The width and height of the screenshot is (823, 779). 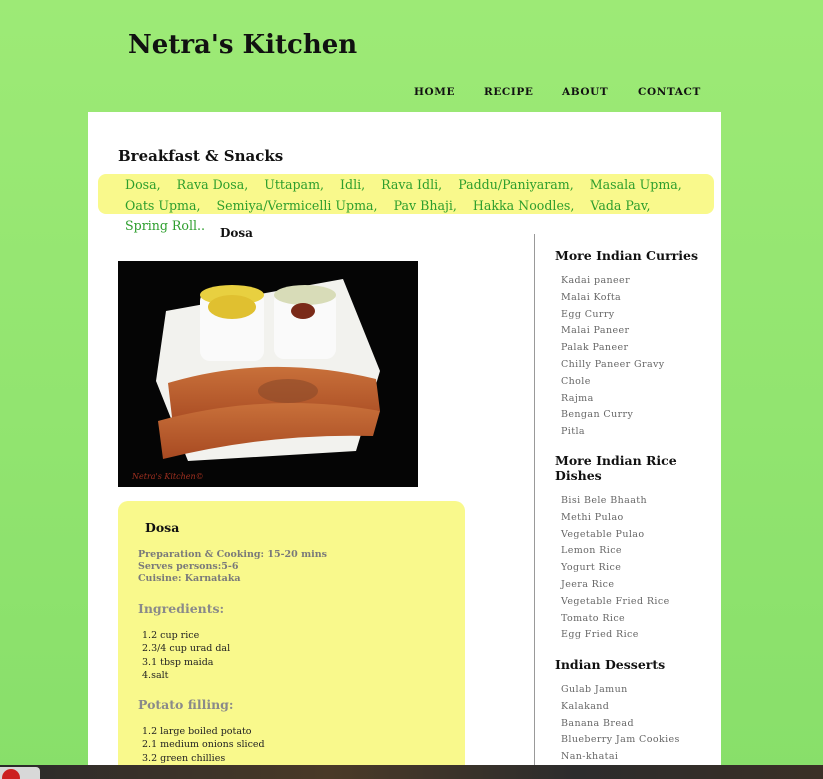 I want to click on sidebar-link: Jeera Rice, so click(x=587, y=584).